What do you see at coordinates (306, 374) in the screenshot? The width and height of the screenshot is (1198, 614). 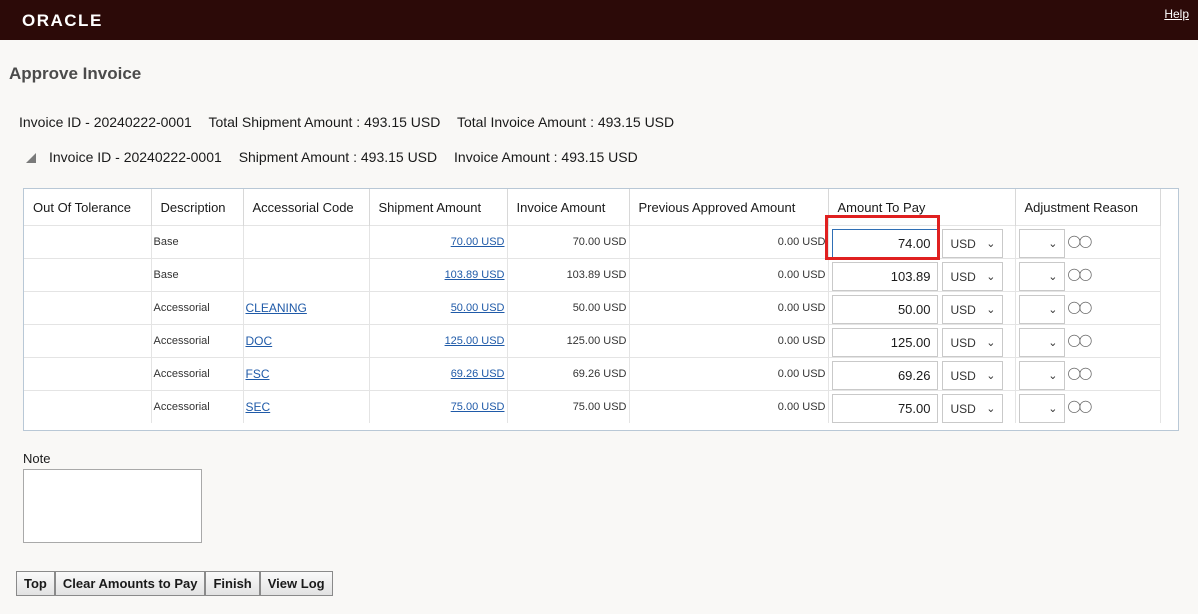 I see `accessorial-code-cell: FSC` at bounding box center [306, 374].